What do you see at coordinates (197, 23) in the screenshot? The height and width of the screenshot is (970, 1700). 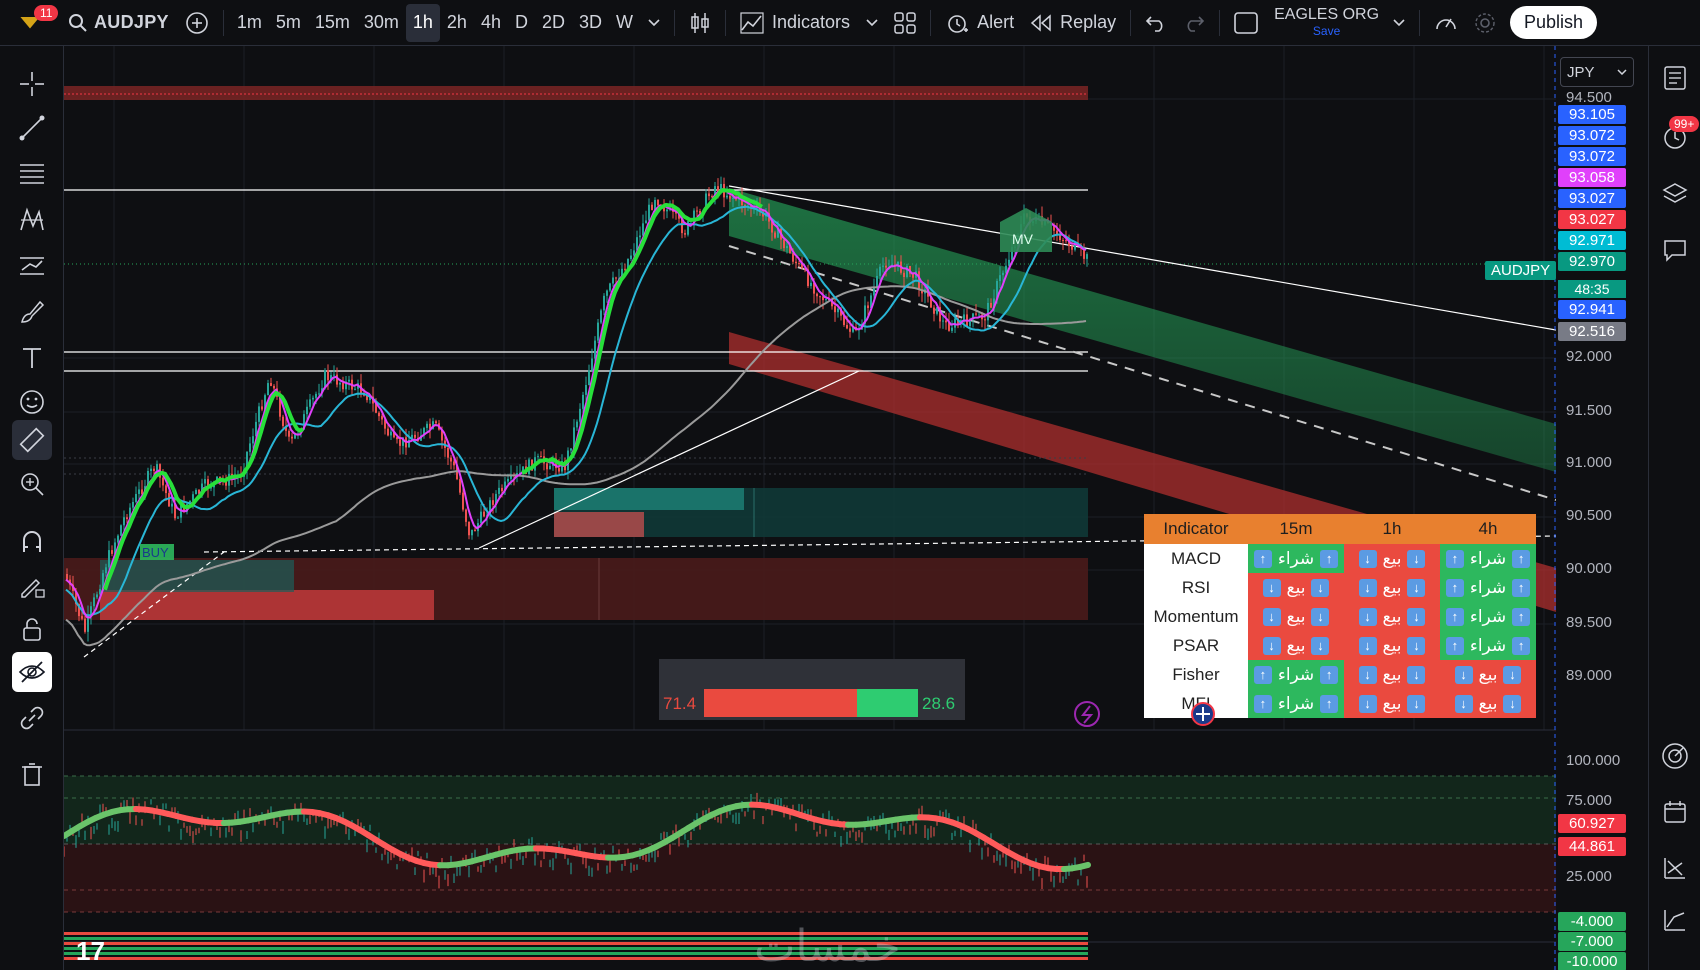 I see `compare-button` at bounding box center [197, 23].